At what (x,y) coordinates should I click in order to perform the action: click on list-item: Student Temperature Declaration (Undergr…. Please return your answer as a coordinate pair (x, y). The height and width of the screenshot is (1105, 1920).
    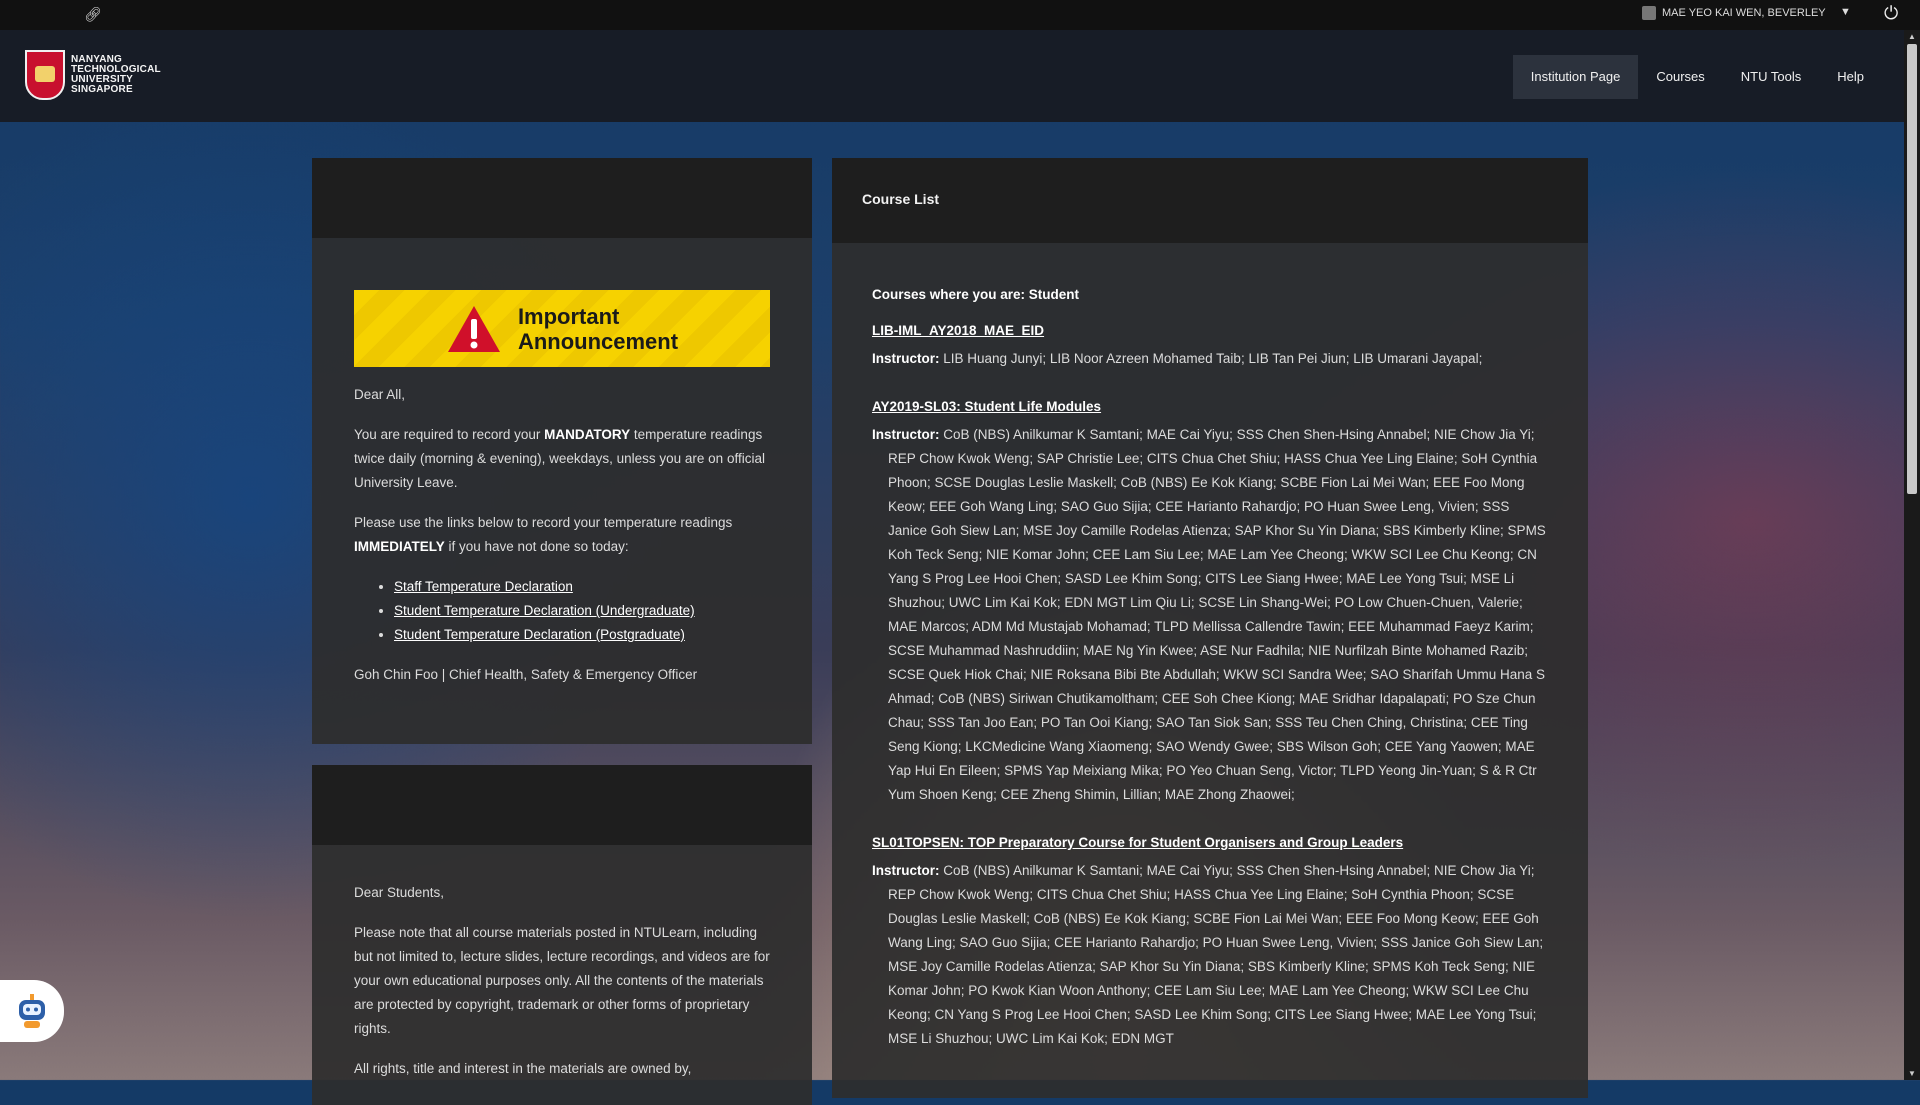
    Looking at the image, I should click on (582, 611).